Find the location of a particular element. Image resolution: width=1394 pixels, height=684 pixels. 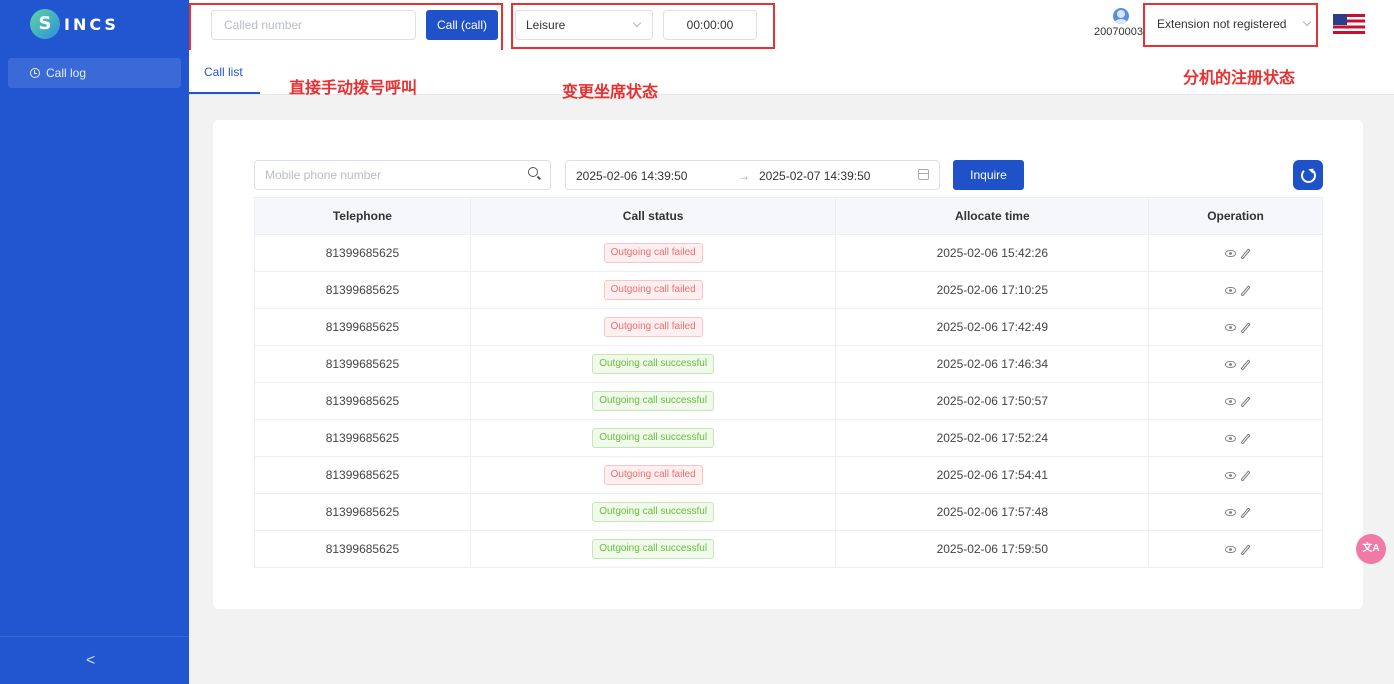

annotation-box-dial is located at coordinates (346, 28).